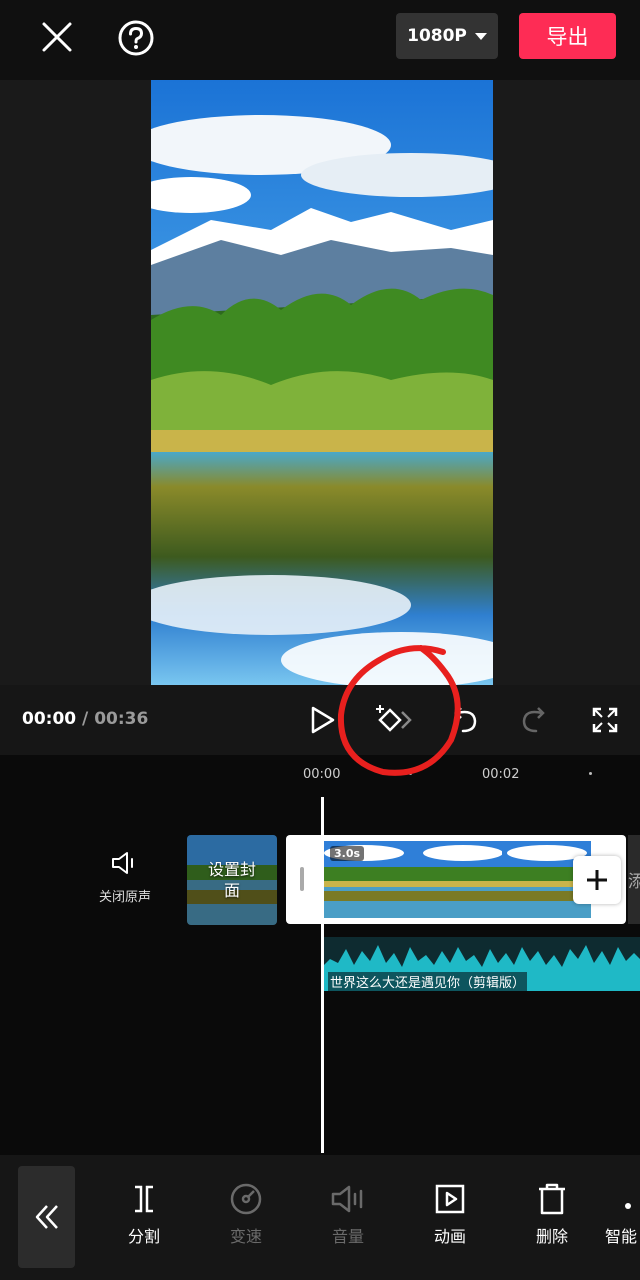 The width and height of the screenshot is (640, 1280). Describe the element at coordinates (450, 1199) in the screenshot. I see `animation-icon` at that location.